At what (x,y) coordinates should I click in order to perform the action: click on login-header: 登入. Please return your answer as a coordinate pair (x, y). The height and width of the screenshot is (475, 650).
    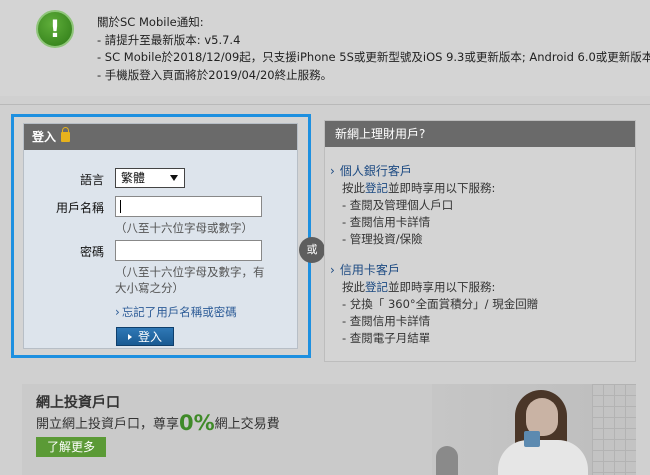
    Looking at the image, I should click on (160, 137).